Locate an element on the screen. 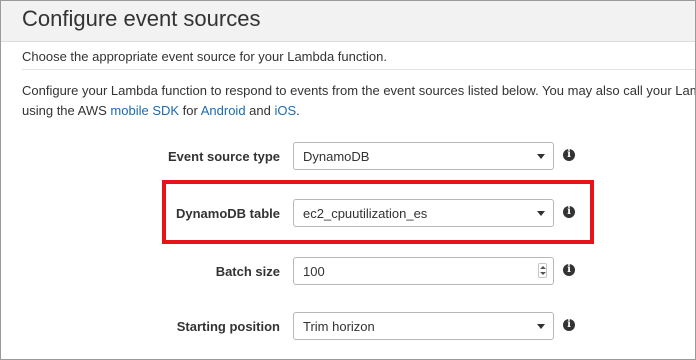 The width and height of the screenshot is (696, 360). event-source-type-row: Event source type DynamoDB i is located at coordinates (348, 157).